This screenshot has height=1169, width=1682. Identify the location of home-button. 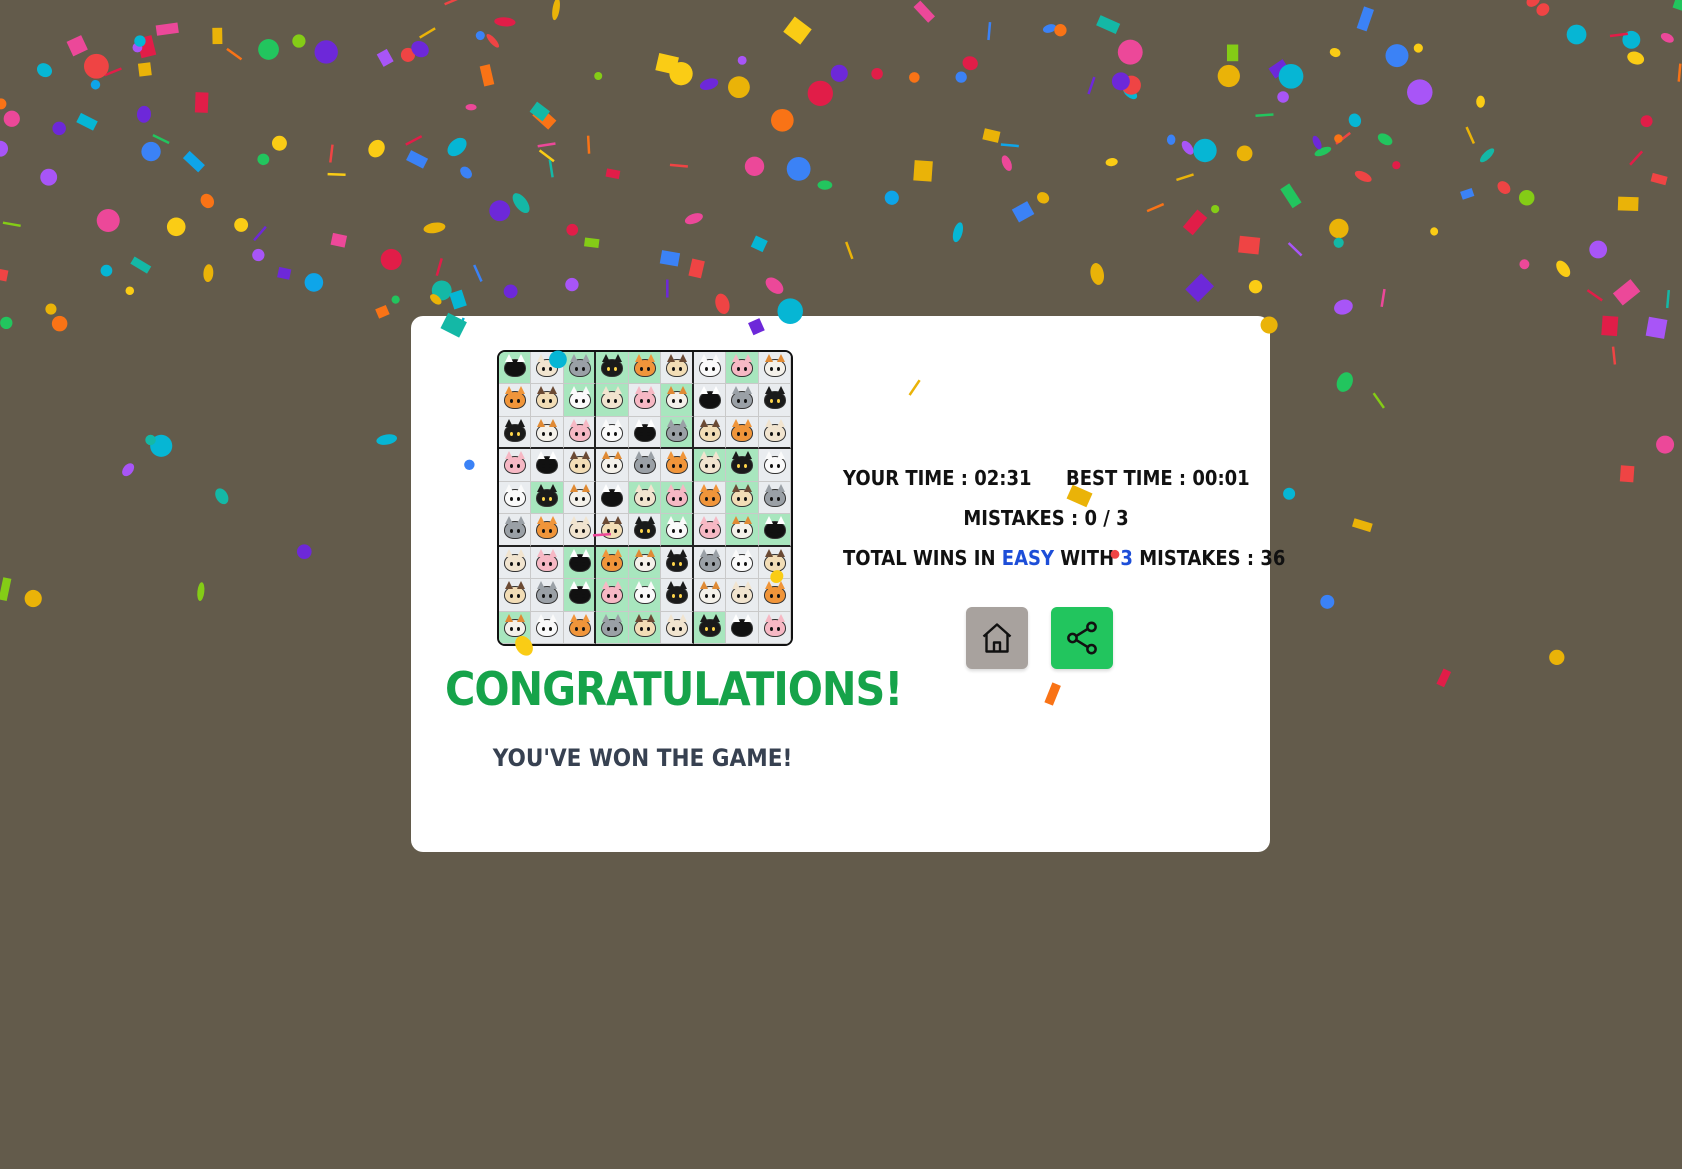
(997, 638).